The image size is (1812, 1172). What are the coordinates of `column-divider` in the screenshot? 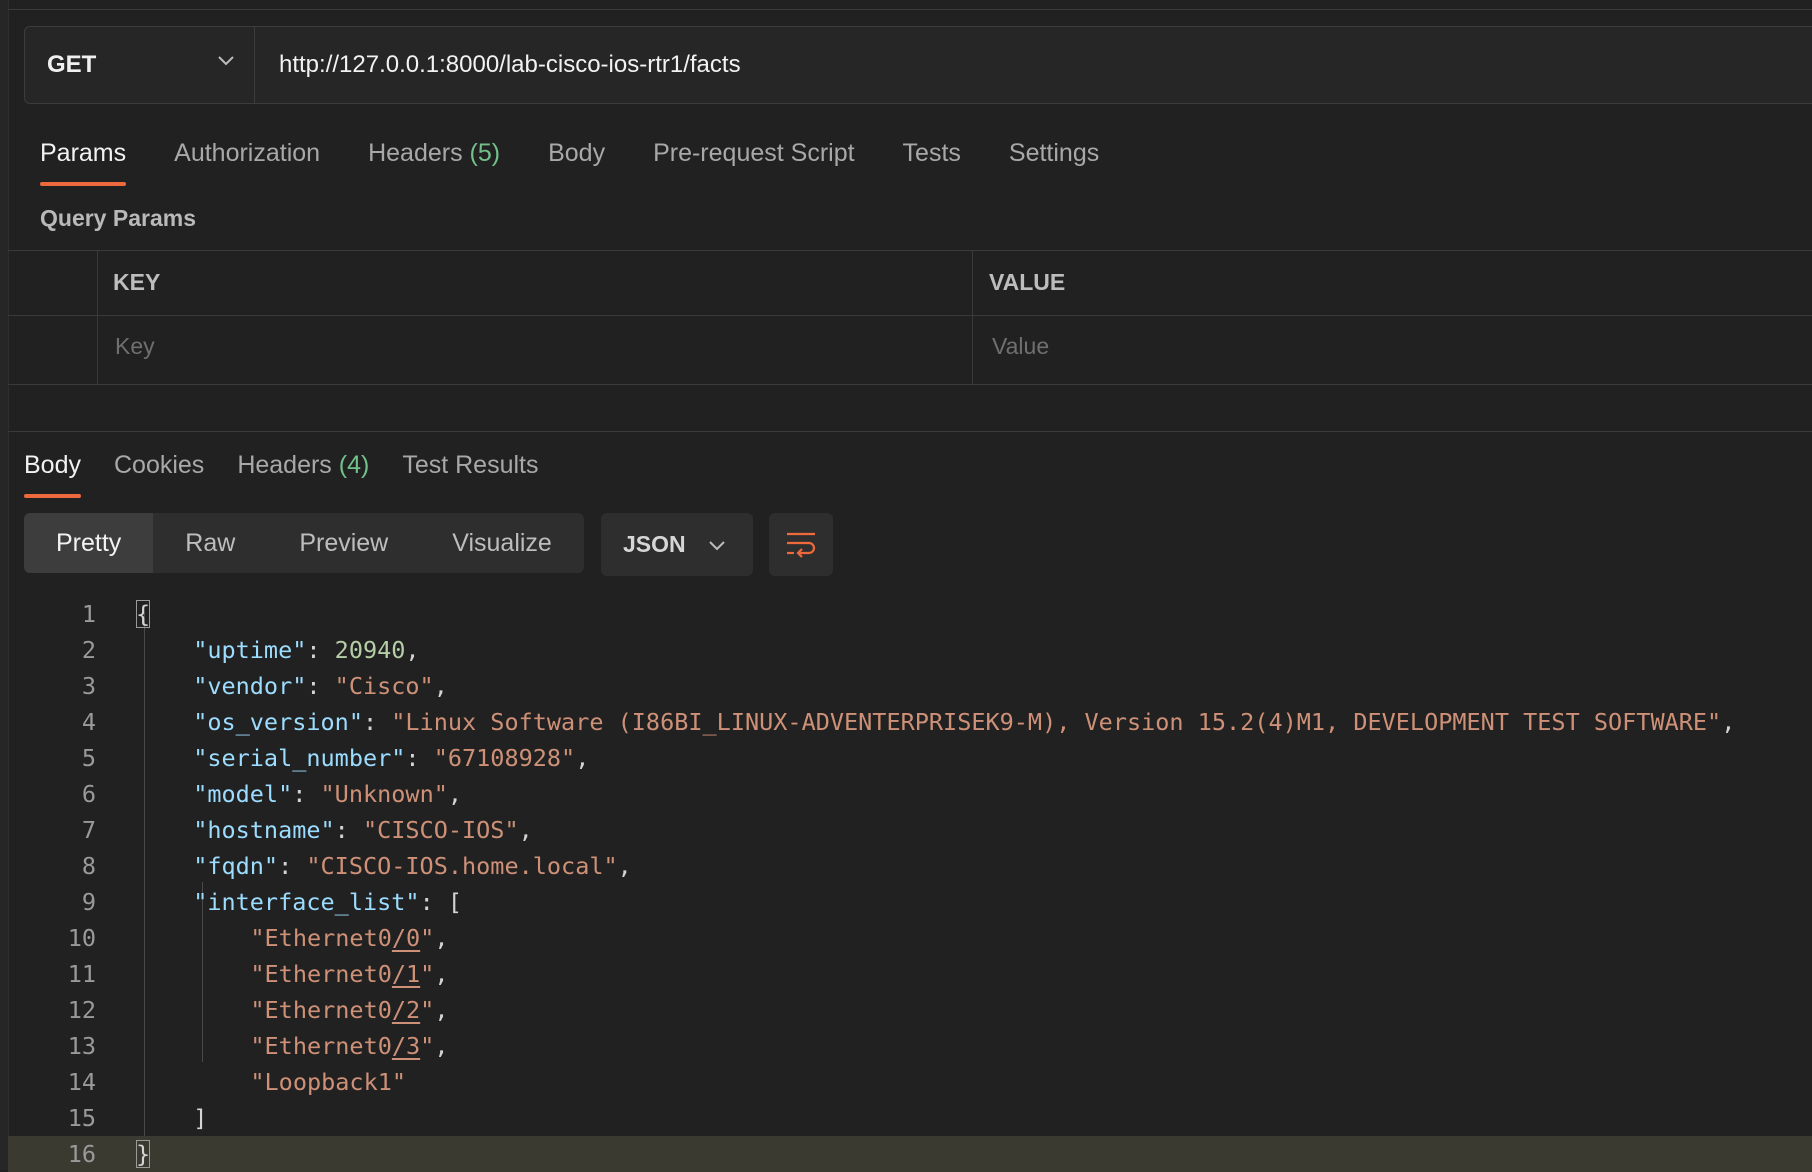 It's located at (972, 317).